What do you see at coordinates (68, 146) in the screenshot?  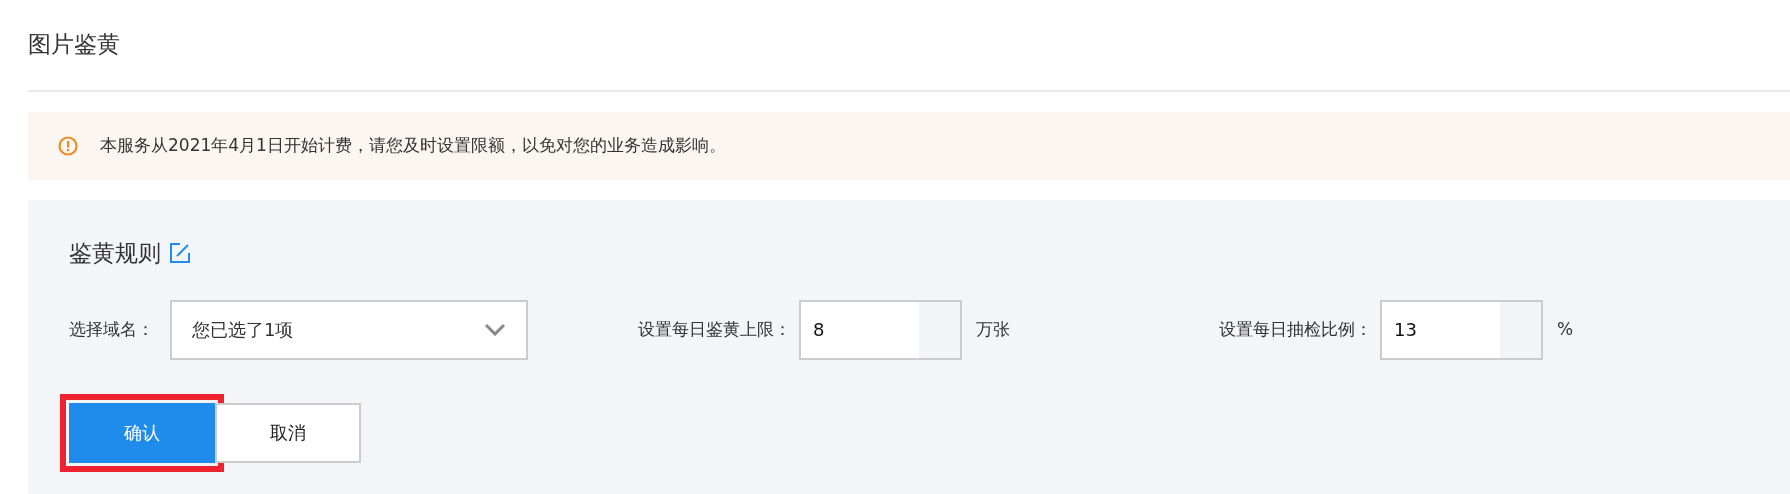 I see `warning-icon` at bounding box center [68, 146].